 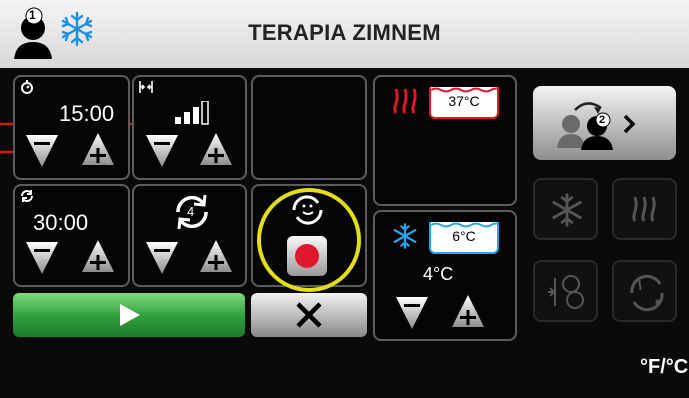 I want to click on switch-user-icon, so click(x=596, y=126).